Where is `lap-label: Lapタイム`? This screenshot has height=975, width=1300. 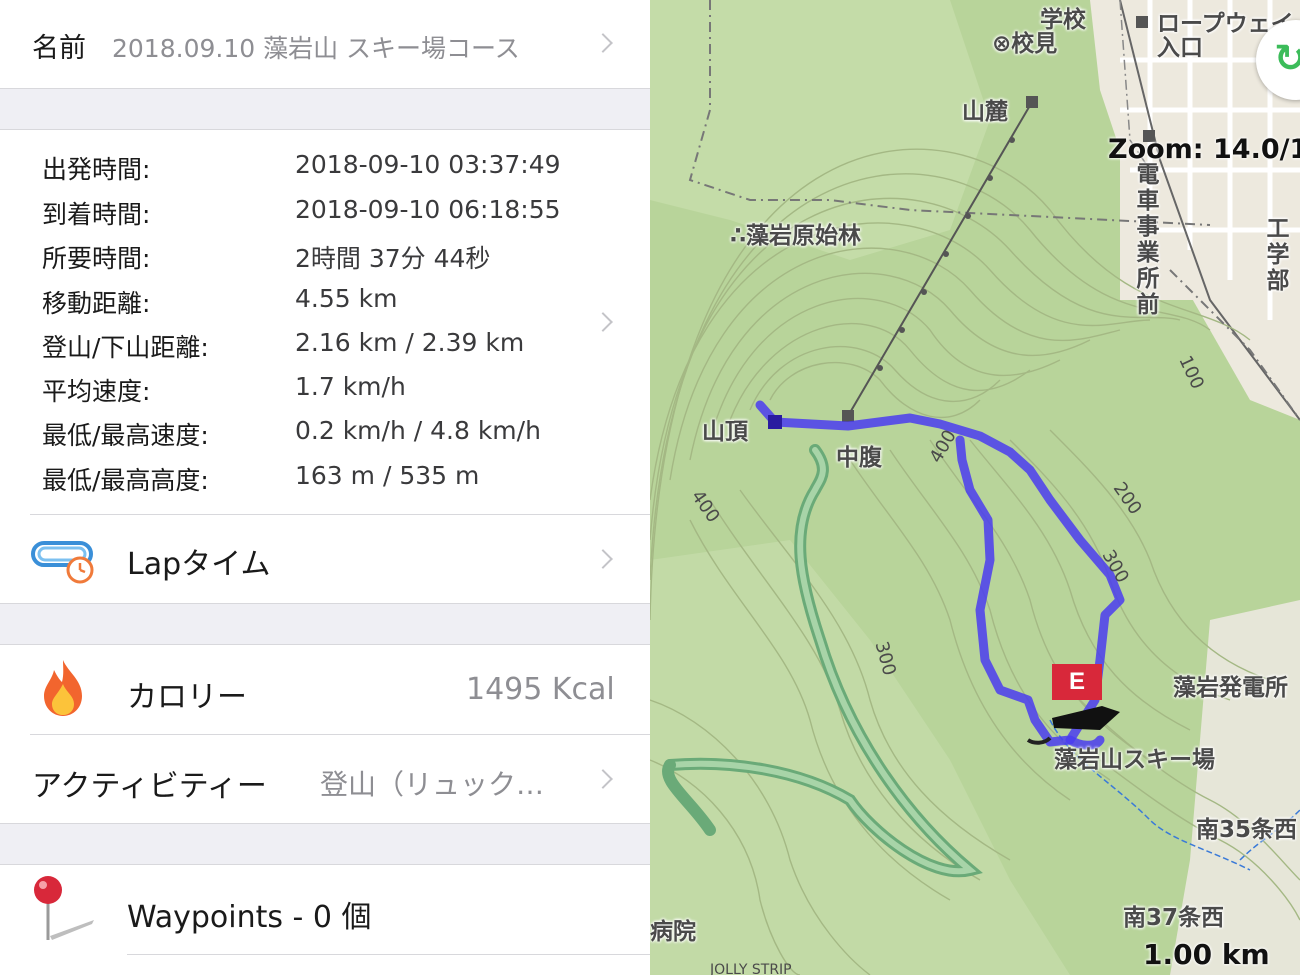 lap-label: Lapタイム is located at coordinates (199, 564).